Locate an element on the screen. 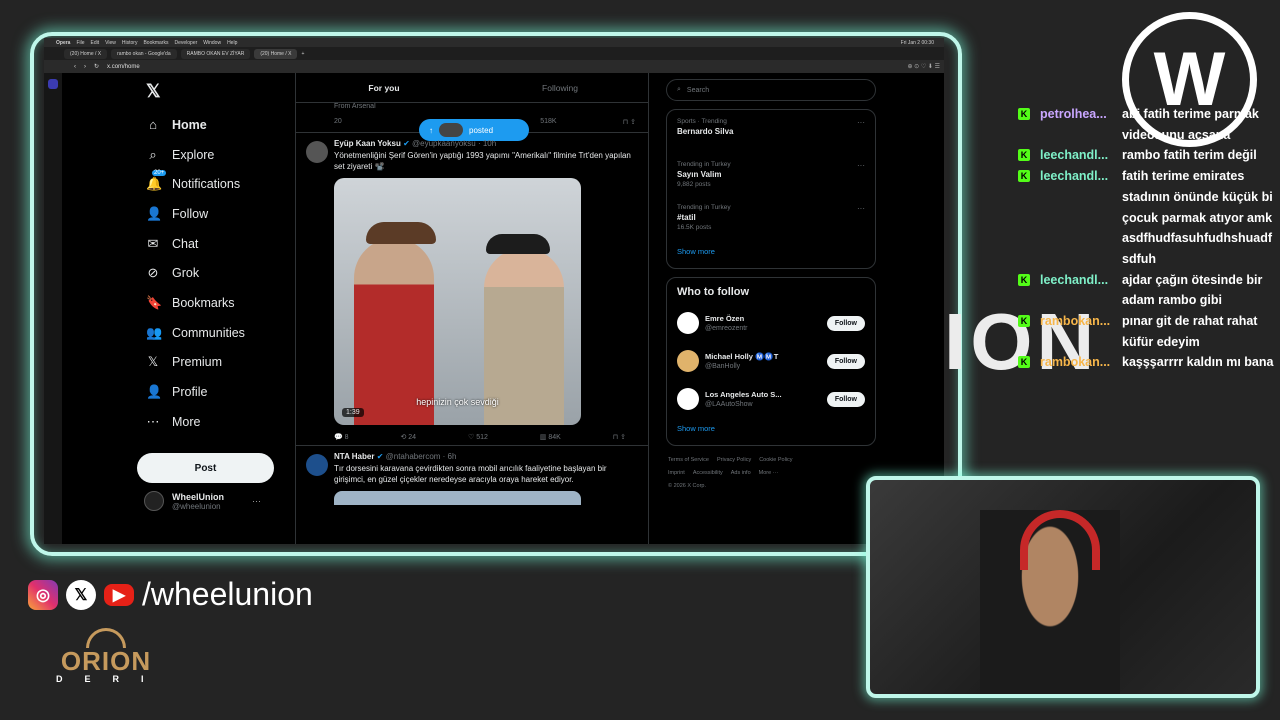  forward-icon: › is located at coordinates (85, 67).